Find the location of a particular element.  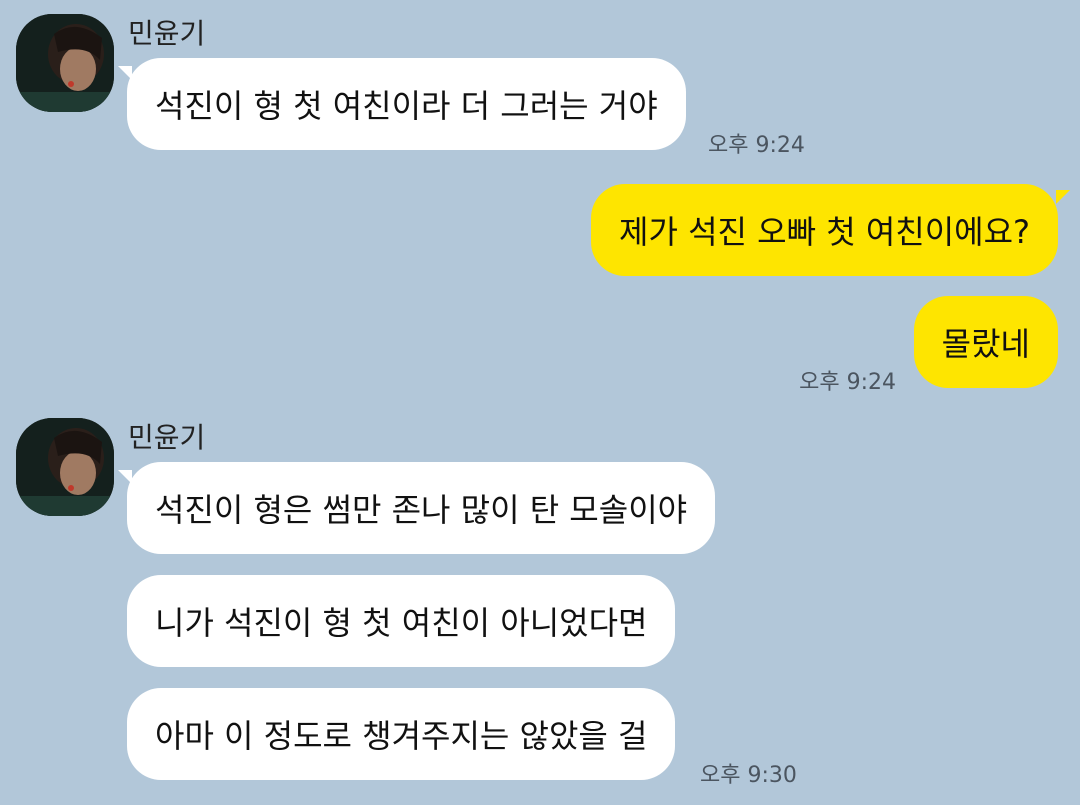

message-text: 제가 석진 오빠 첫 여친이에요? is located at coordinates (824, 232).